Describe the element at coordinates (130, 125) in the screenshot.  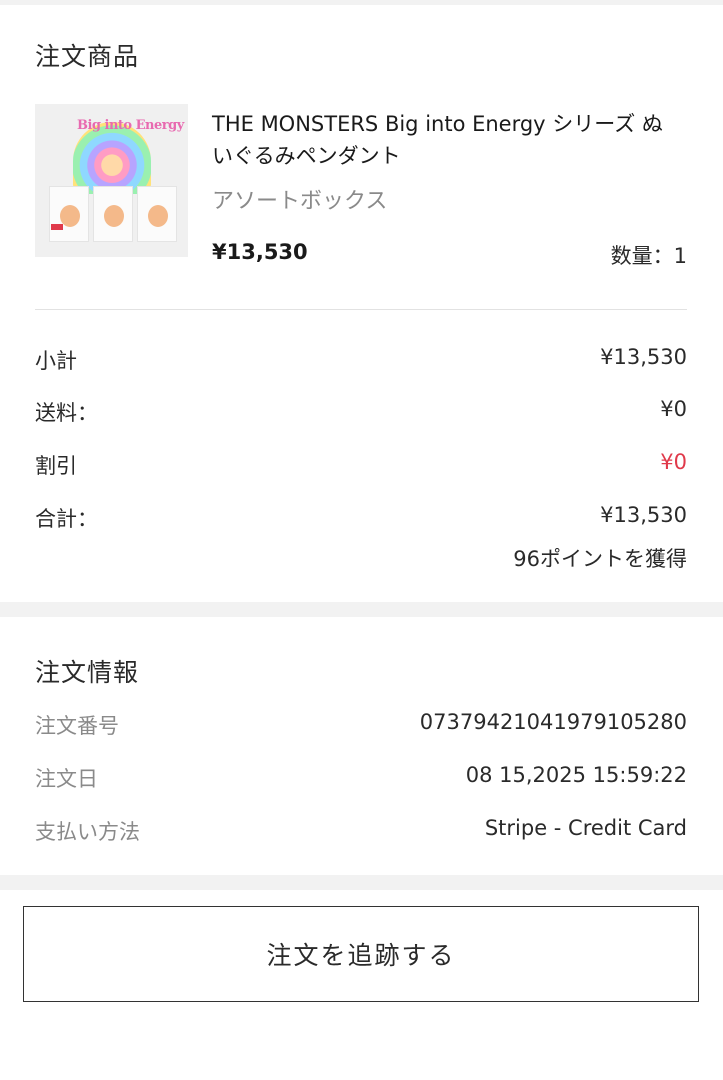
I see `product-image-logo: Big into Energy` at that location.